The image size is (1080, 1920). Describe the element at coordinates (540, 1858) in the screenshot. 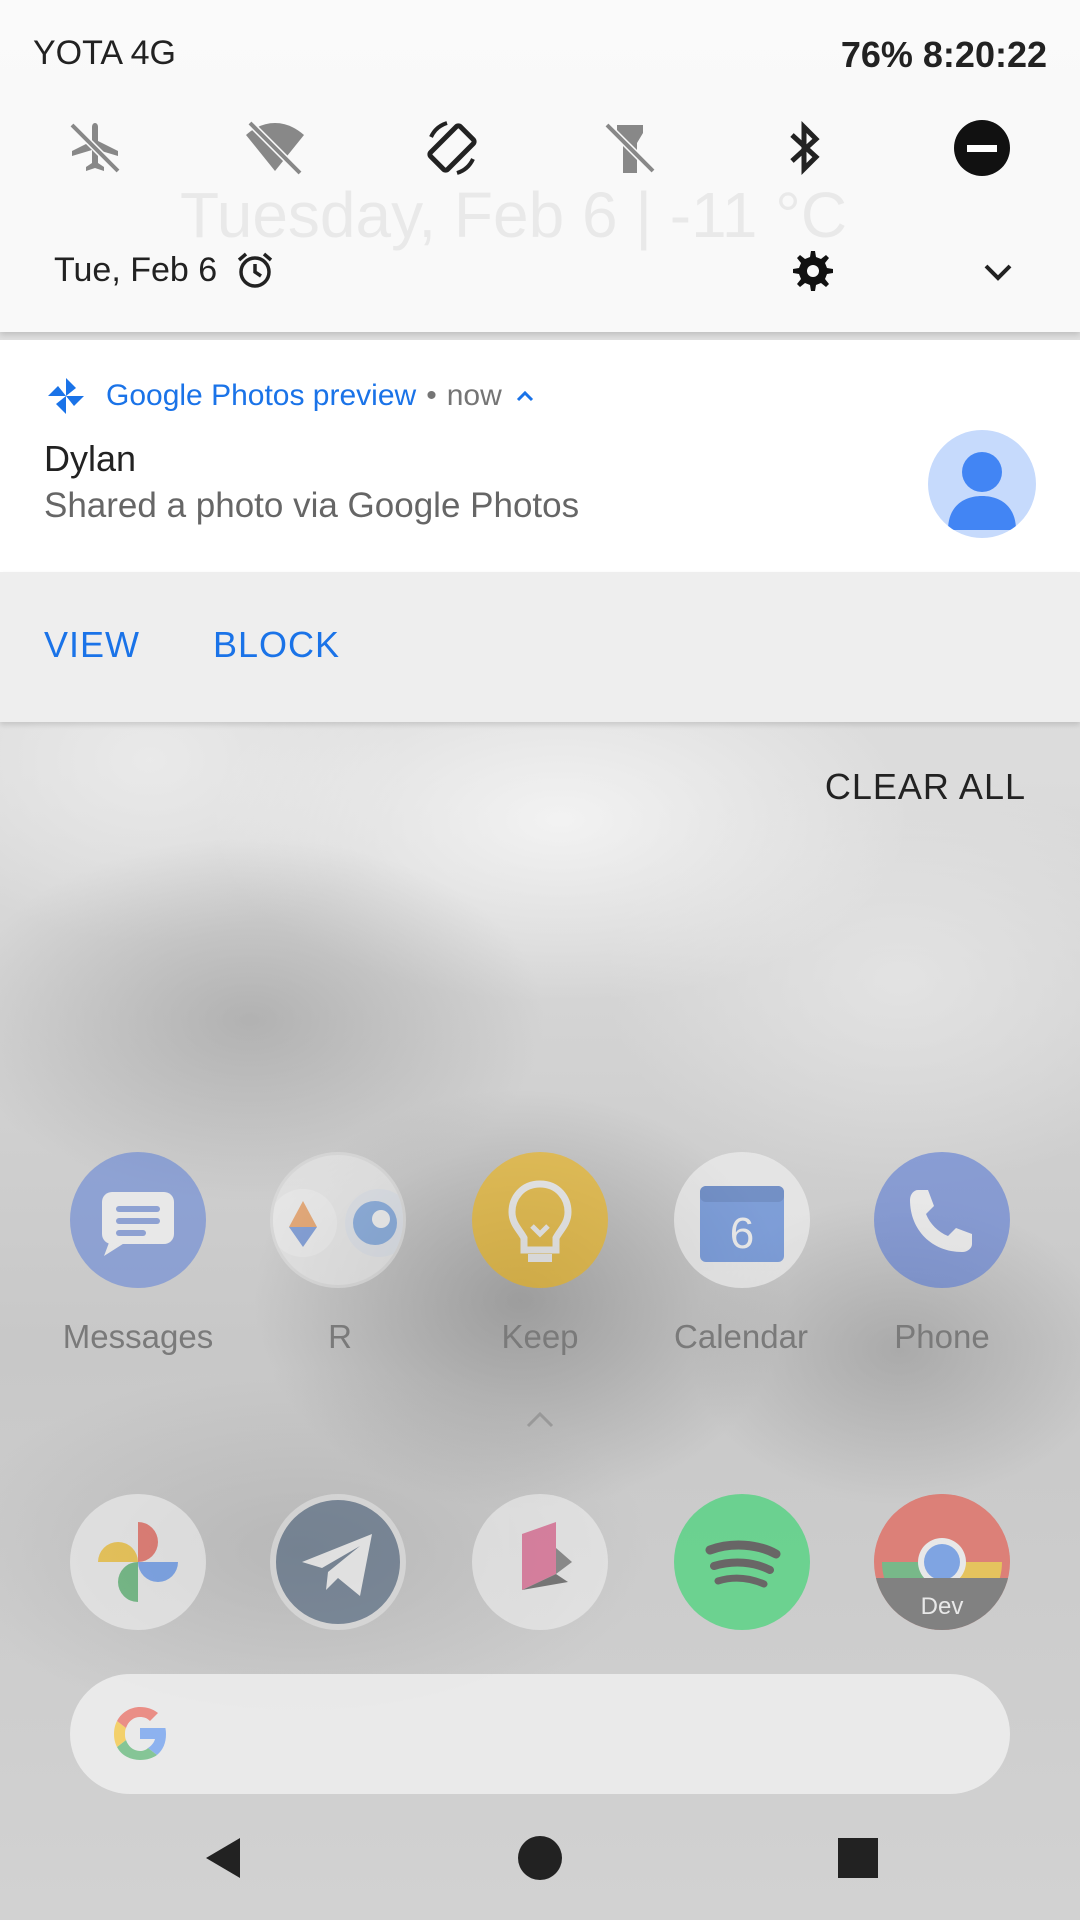

I see `home-button` at that location.